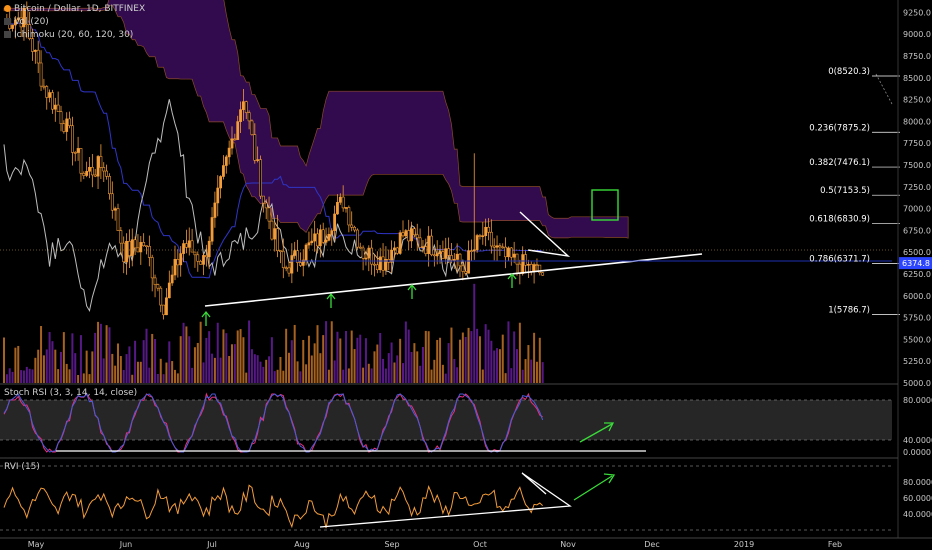  What do you see at coordinates (74, 35) in the screenshot?
I see `ichimoku-label: Ichimoku (20, 60, 120, 30)` at bounding box center [74, 35].